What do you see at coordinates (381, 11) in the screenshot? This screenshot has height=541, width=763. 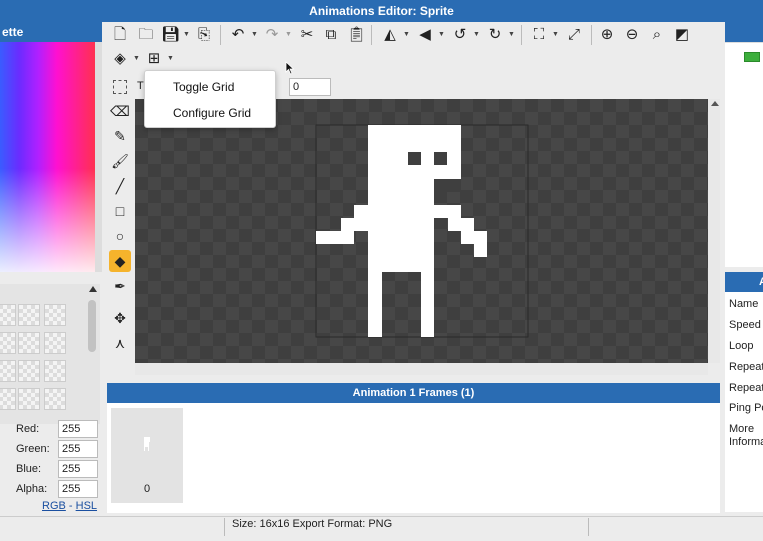 I see `window-title: Animations Editor: Sprite` at bounding box center [381, 11].